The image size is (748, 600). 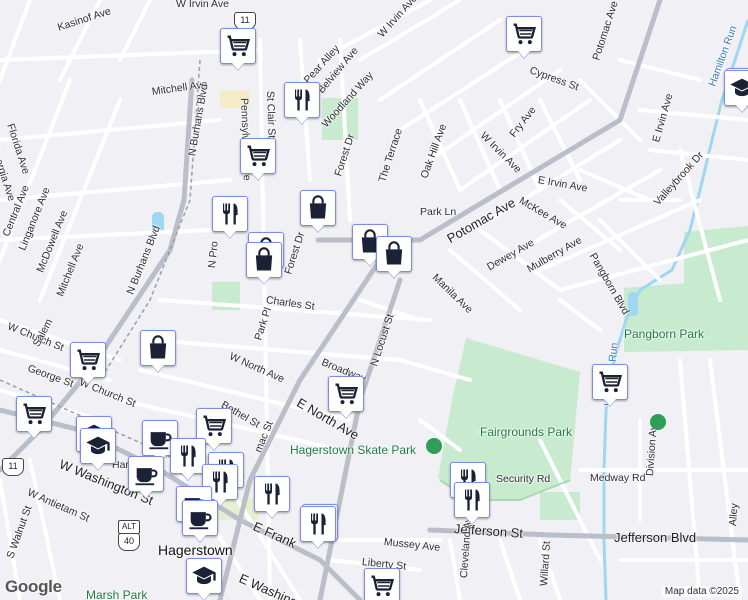 I want to click on label-jefferson-blvd: Jefferson Blvd, so click(x=655, y=537).